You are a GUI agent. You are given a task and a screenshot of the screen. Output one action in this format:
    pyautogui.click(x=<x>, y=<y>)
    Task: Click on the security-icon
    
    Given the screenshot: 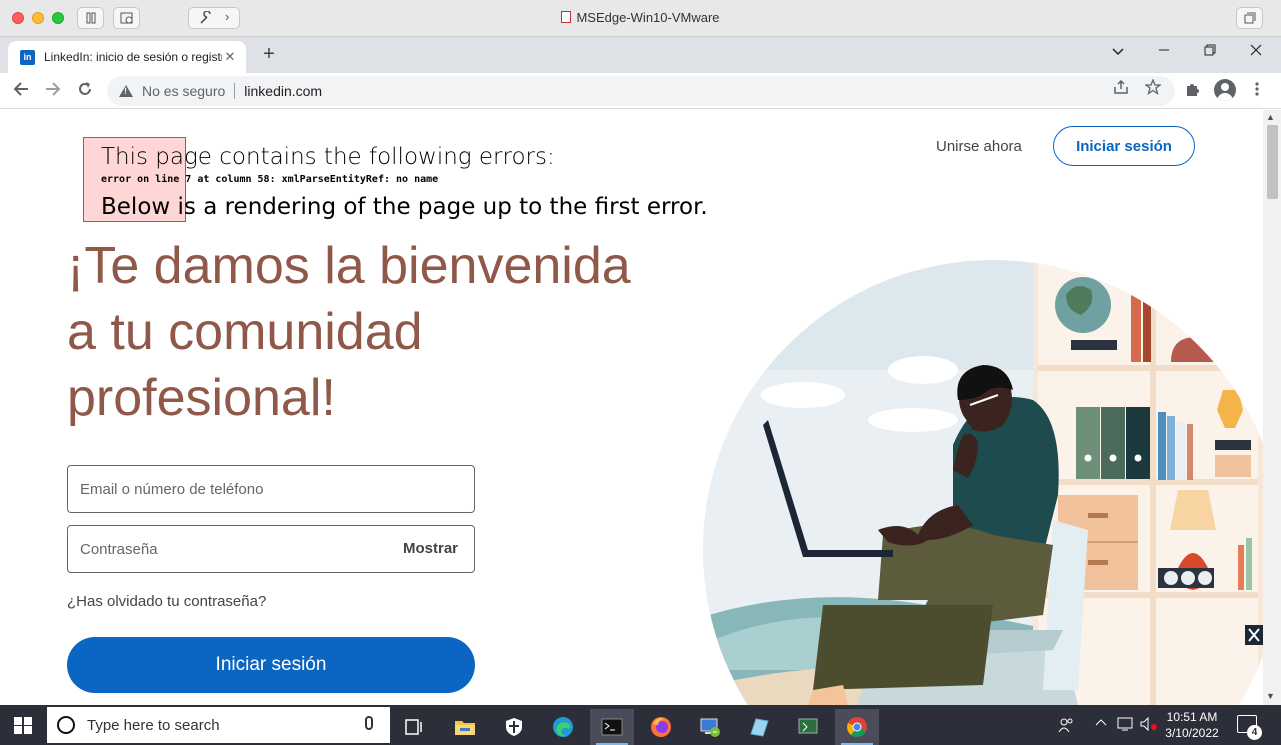 What is the action you would take?
    pyautogui.click(x=514, y=727)
    